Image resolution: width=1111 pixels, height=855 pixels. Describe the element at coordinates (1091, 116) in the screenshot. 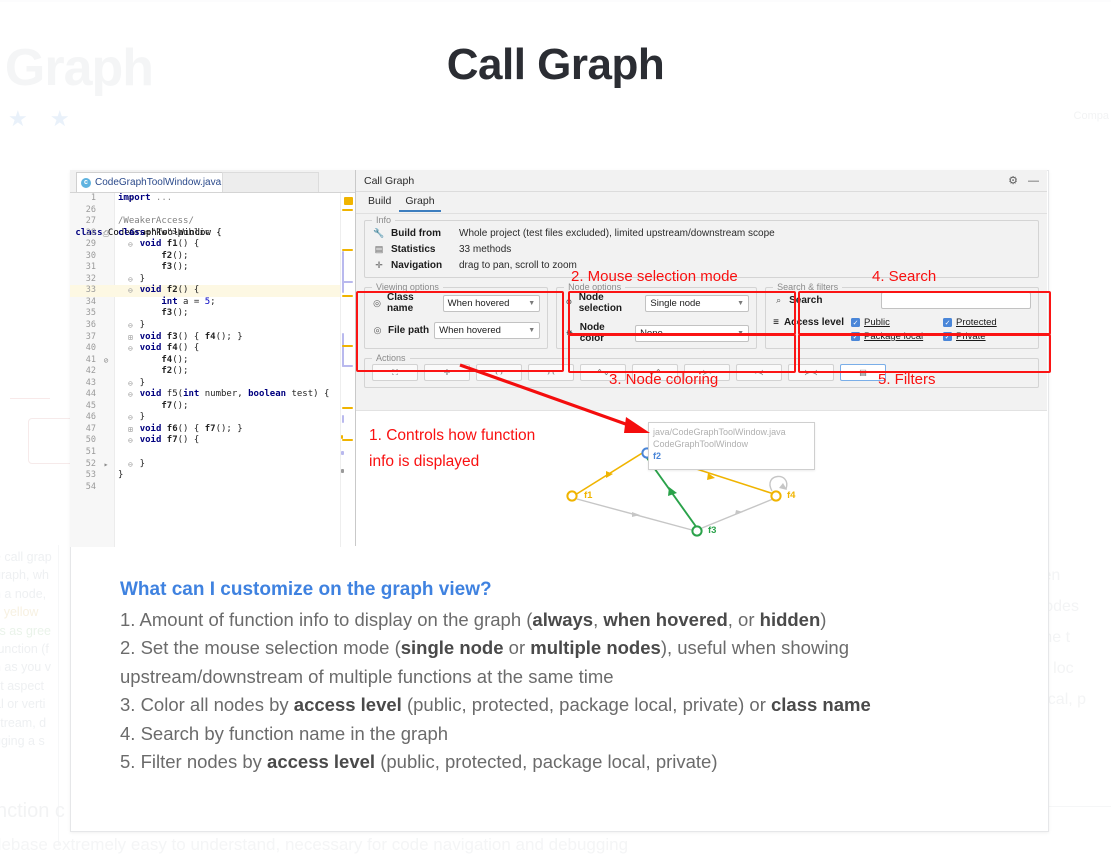

I see `background-right-top-text: Compa` at that location.